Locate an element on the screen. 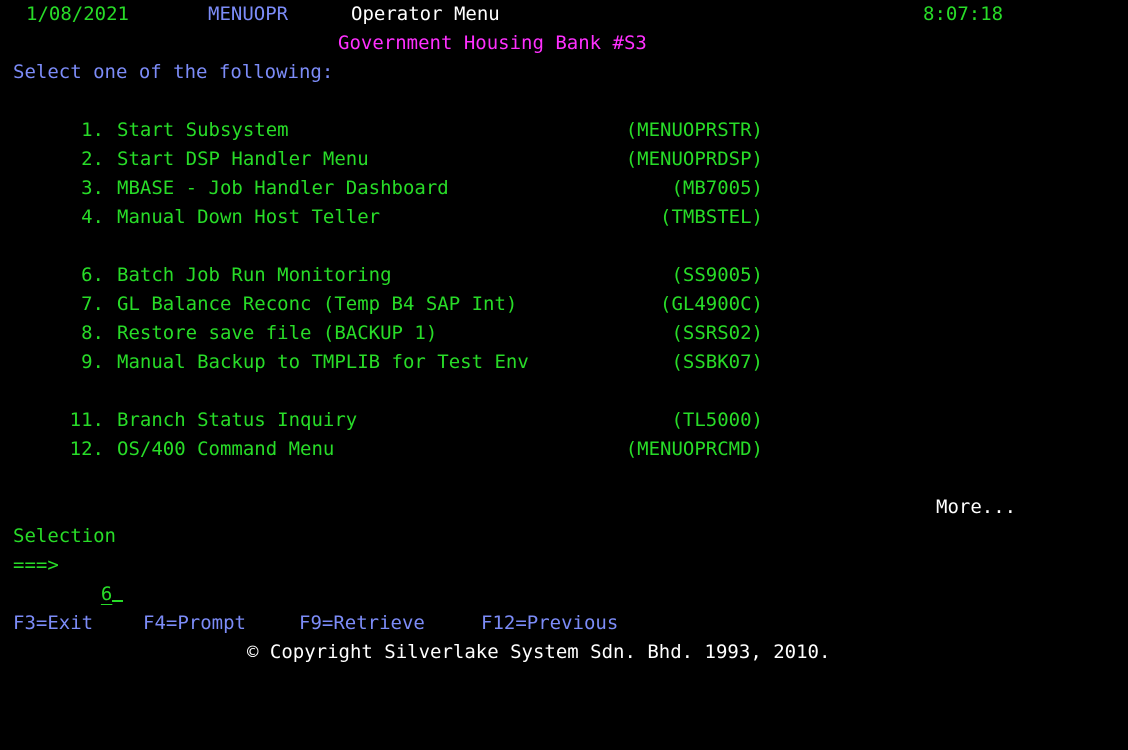 The width and height of the screenshot is (1128, 750). menu-item-program: (MENUOPRDSP) is located at coordinates (694, 159).